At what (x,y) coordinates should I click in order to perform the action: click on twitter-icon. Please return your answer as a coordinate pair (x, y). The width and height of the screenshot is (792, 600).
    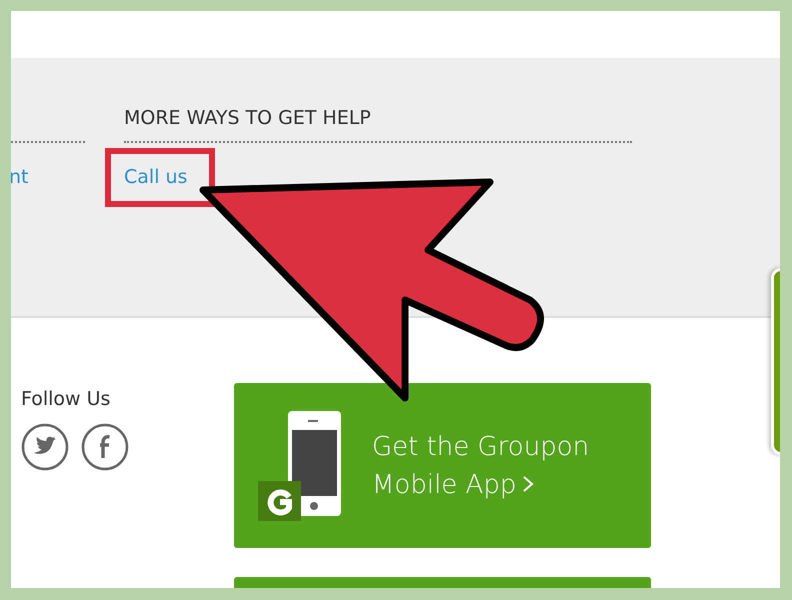
    Looking at the image, I should click on (45, 447).